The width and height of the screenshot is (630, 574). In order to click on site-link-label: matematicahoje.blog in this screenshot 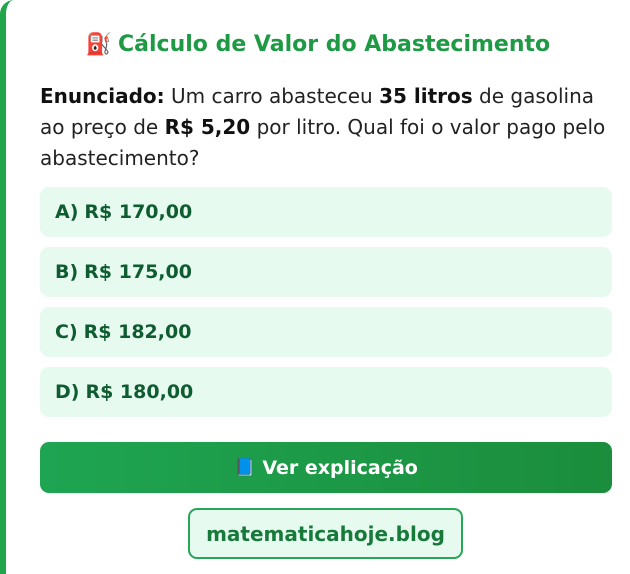, I will do `click(325, 533)`.